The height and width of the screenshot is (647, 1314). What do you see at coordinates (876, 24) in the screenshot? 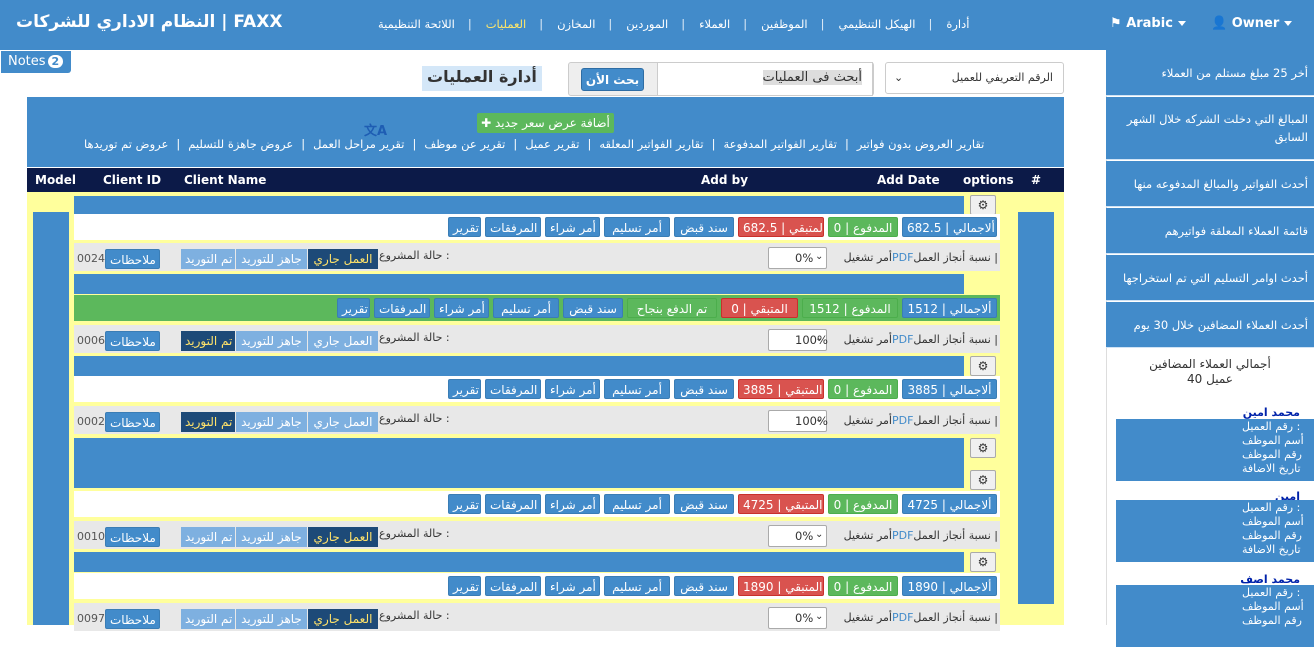
I see `nav-item: الهيكل التنظيمي` at bounding box center [876, 24].